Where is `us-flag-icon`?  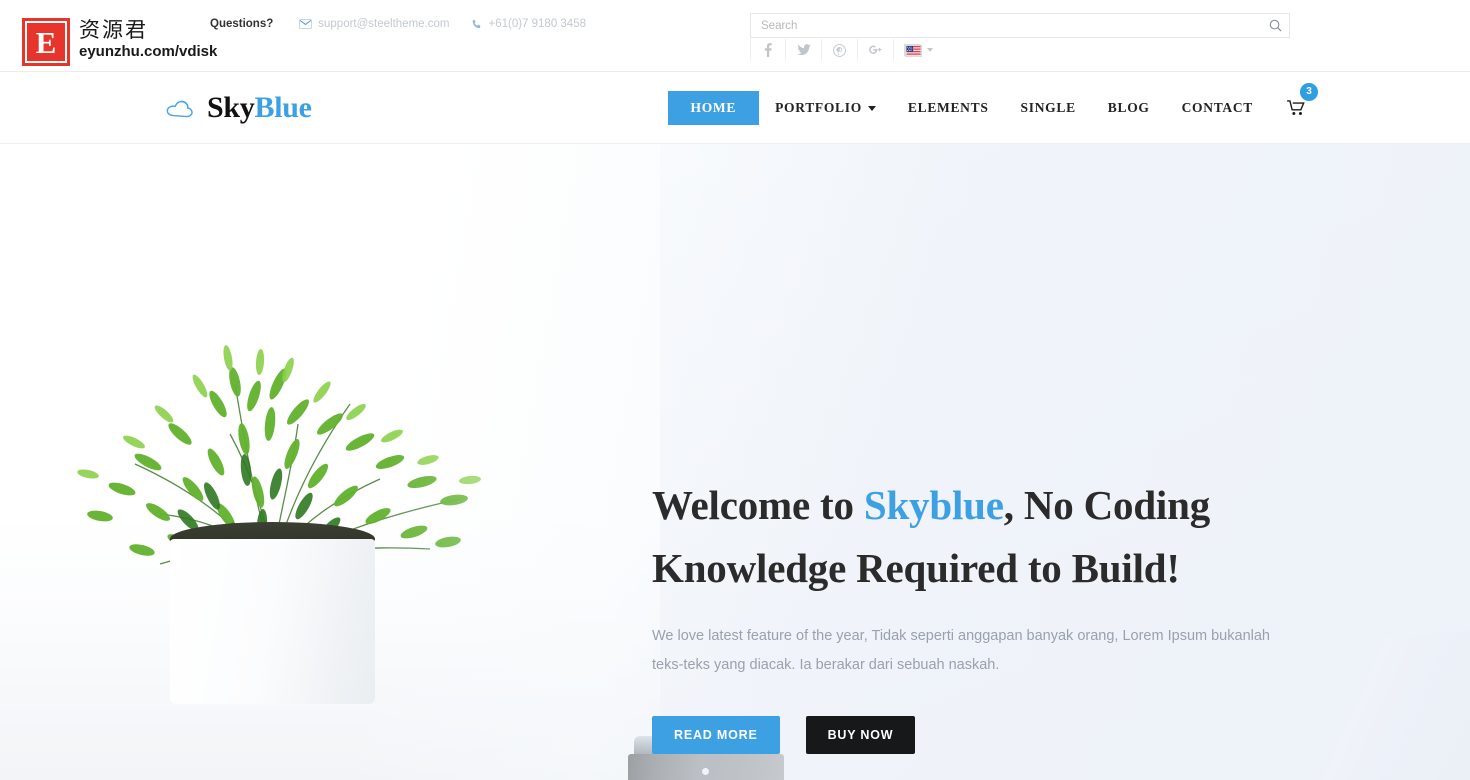 us-flag-icon is located at coordinates (913, 50).